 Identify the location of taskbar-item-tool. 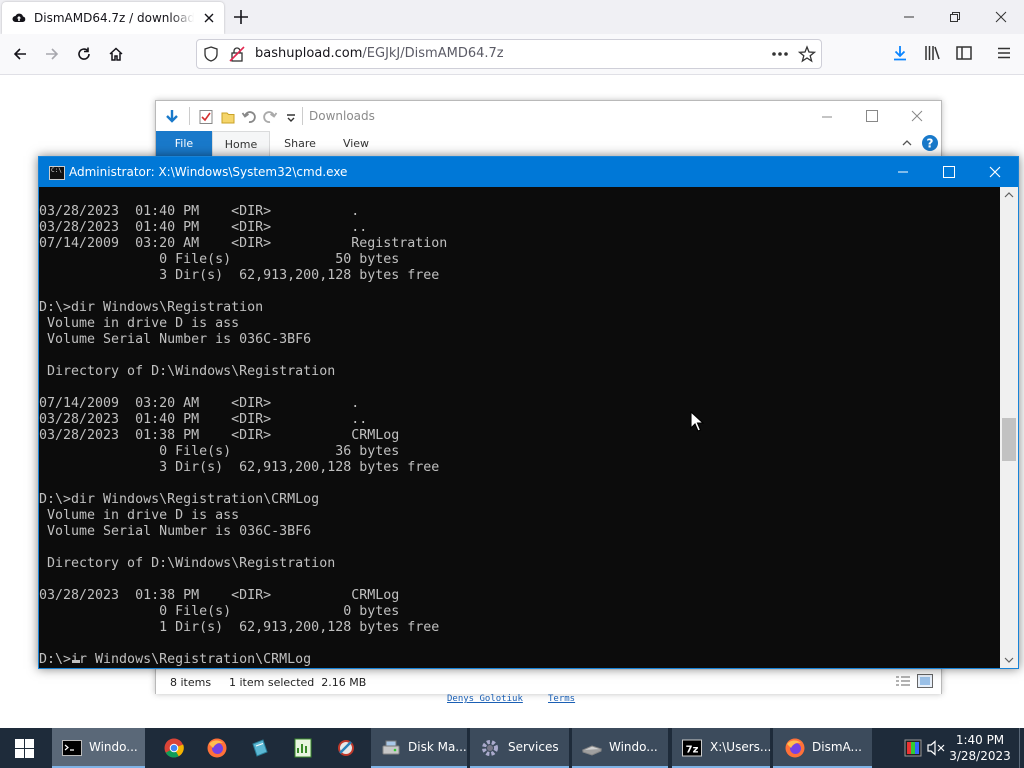
(346, 748).